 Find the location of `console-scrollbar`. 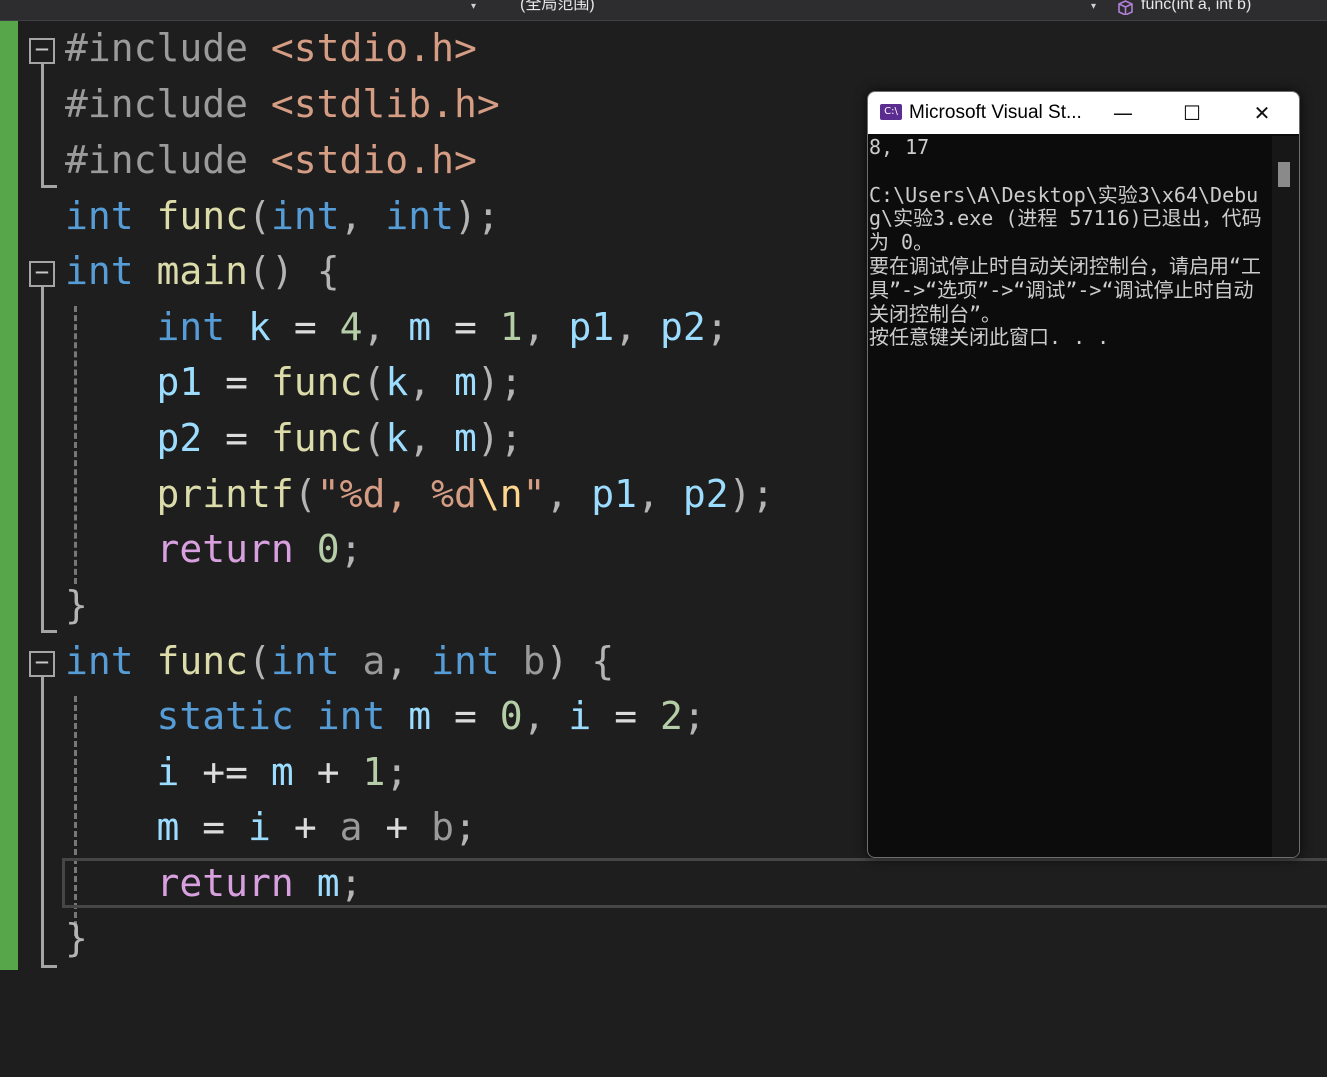

console-scrollbar is located at coordinates (1285, 496).